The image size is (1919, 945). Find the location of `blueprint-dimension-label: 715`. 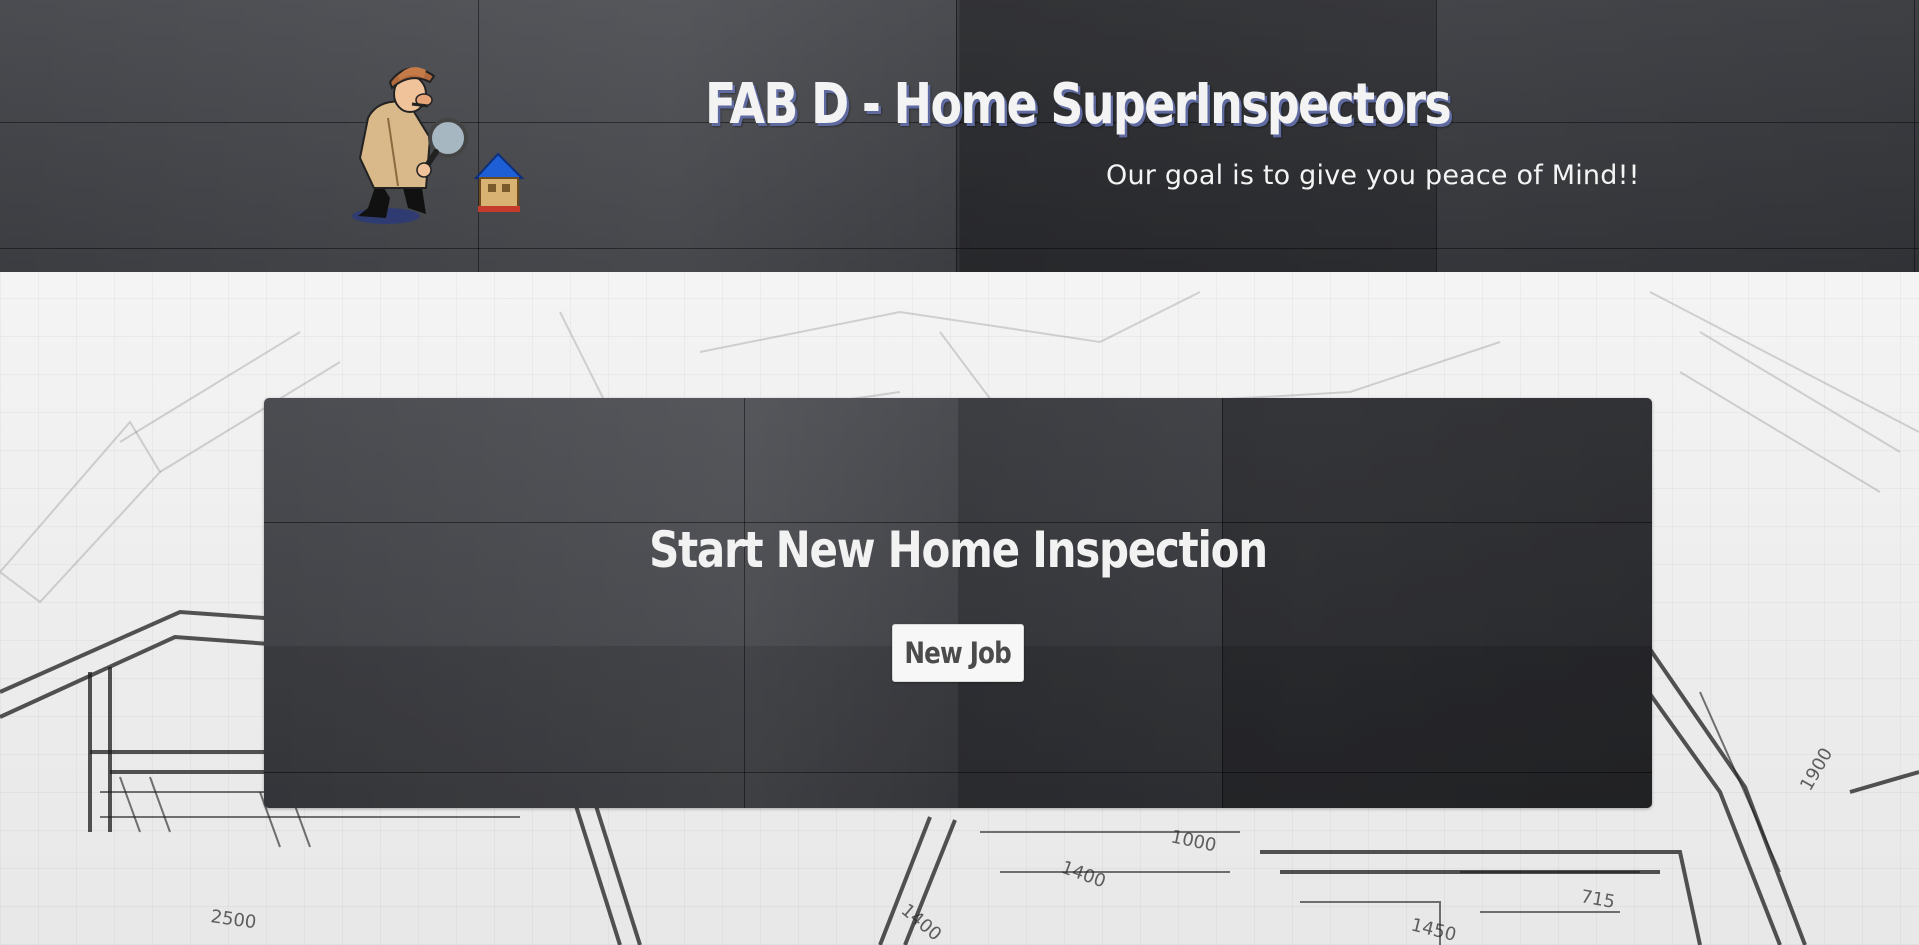

blueprint-dimension-label: 715 is located at coordinates (1597, 899).